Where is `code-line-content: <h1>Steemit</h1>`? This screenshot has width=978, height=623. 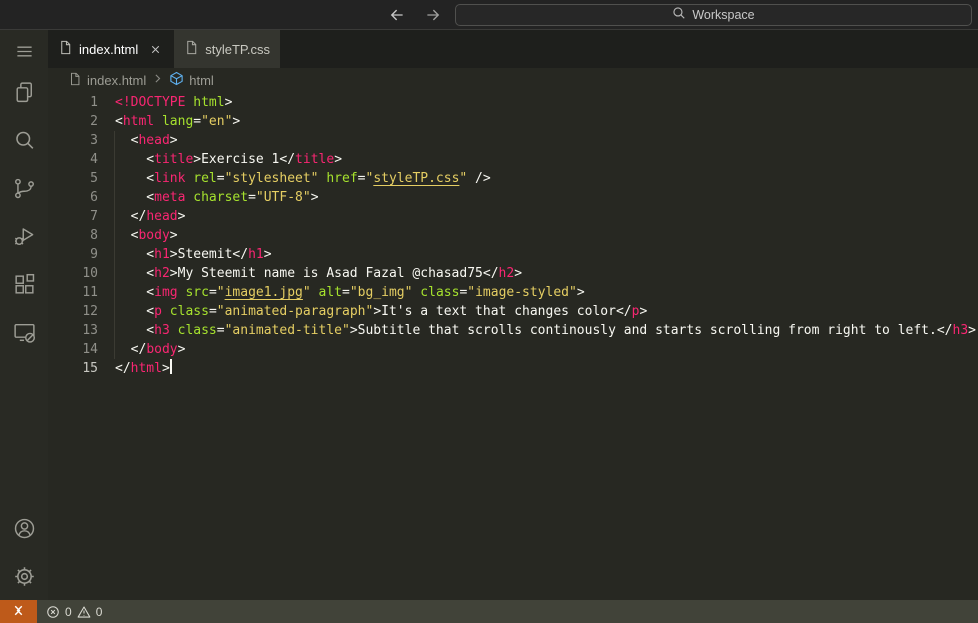
code-line-content: <h1>Steemit</h1> is located at coordinates (193, 254).